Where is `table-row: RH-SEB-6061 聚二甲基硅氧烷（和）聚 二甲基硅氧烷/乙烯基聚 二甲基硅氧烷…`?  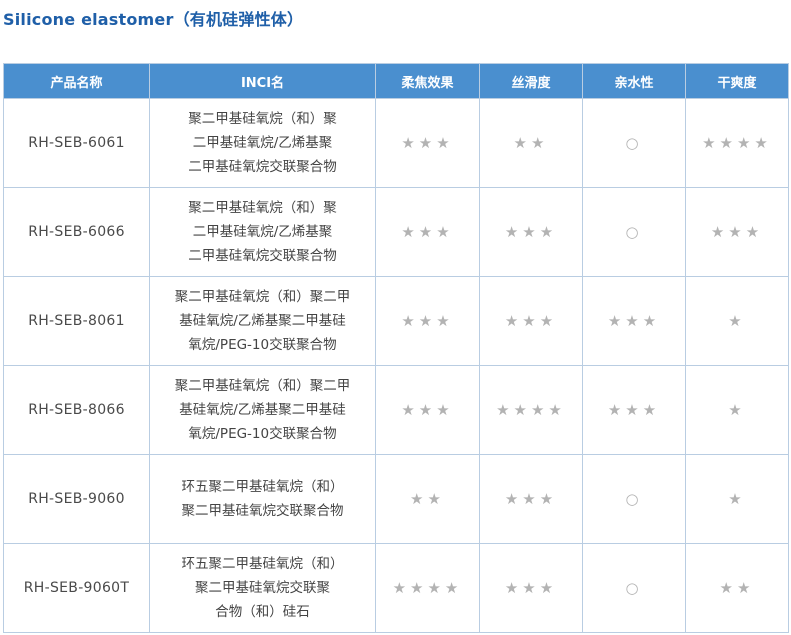 table-row: RH-SEB-6061 聚二甲基硅氧烷（和）聚 二甲基硅氧烷/乙烯基聚 二甲基硅氧烷… is located at coordinates (396, 143).